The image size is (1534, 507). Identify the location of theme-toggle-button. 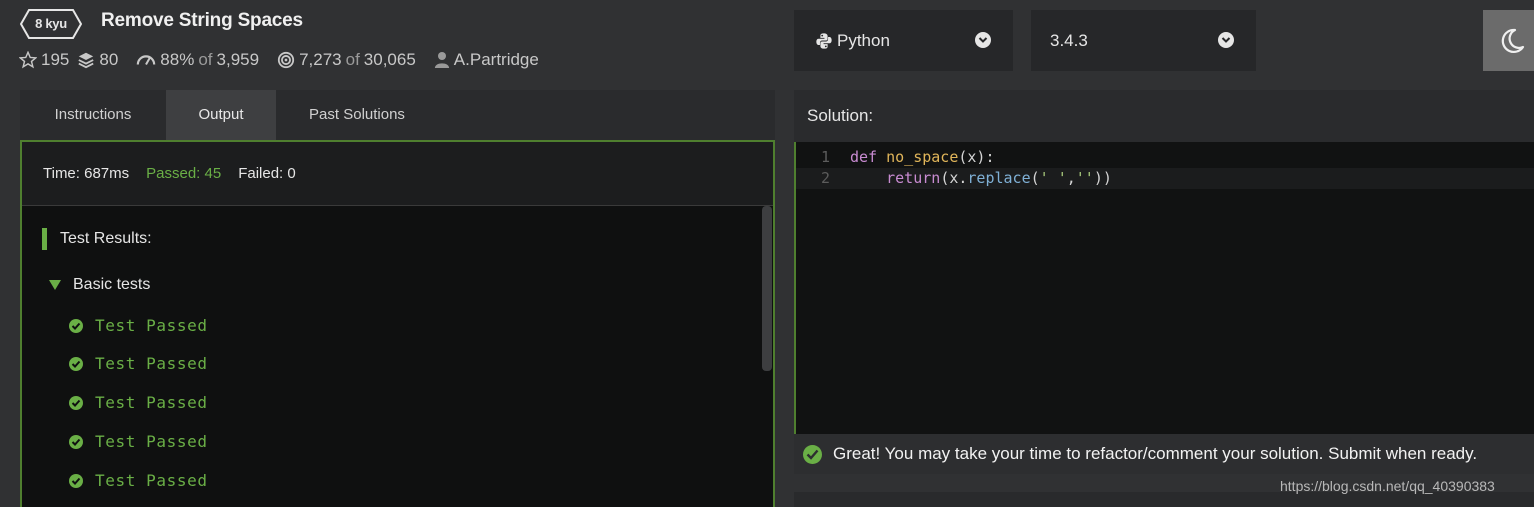
(1508, 40).